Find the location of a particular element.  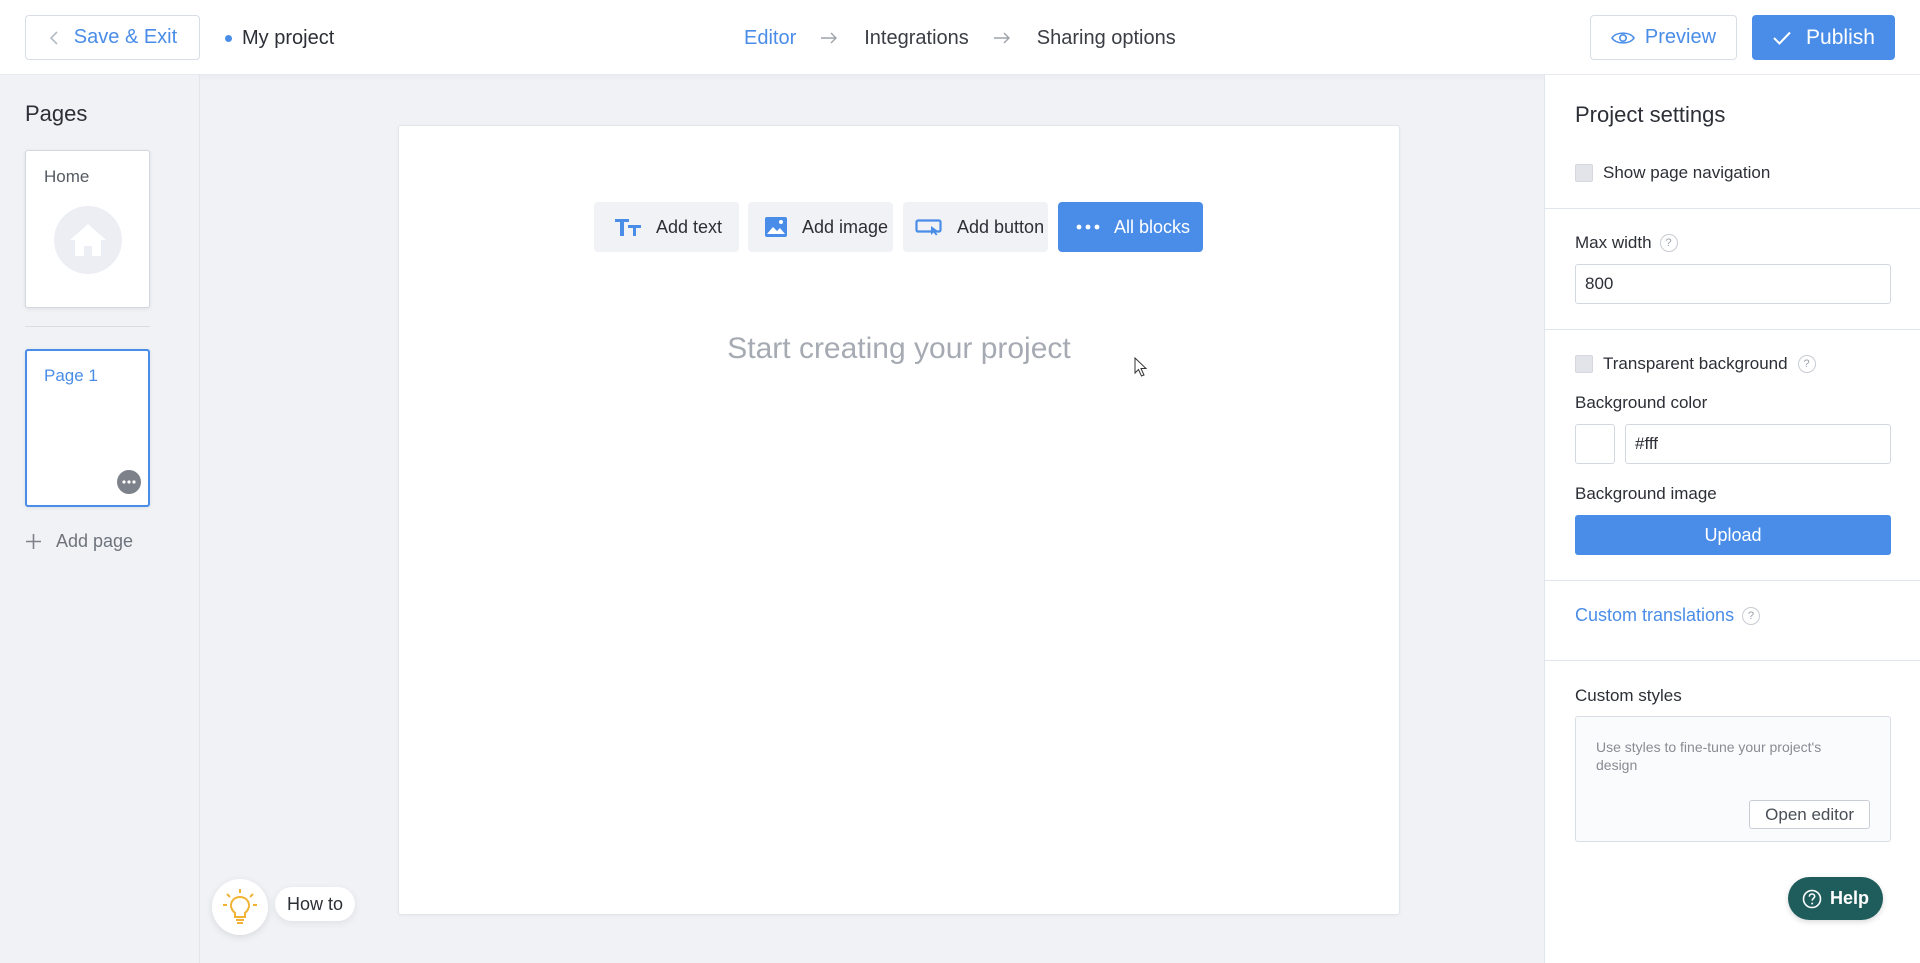

show-page-navigation-toggle: Show page navigation is located at coordinates (1672, 173).